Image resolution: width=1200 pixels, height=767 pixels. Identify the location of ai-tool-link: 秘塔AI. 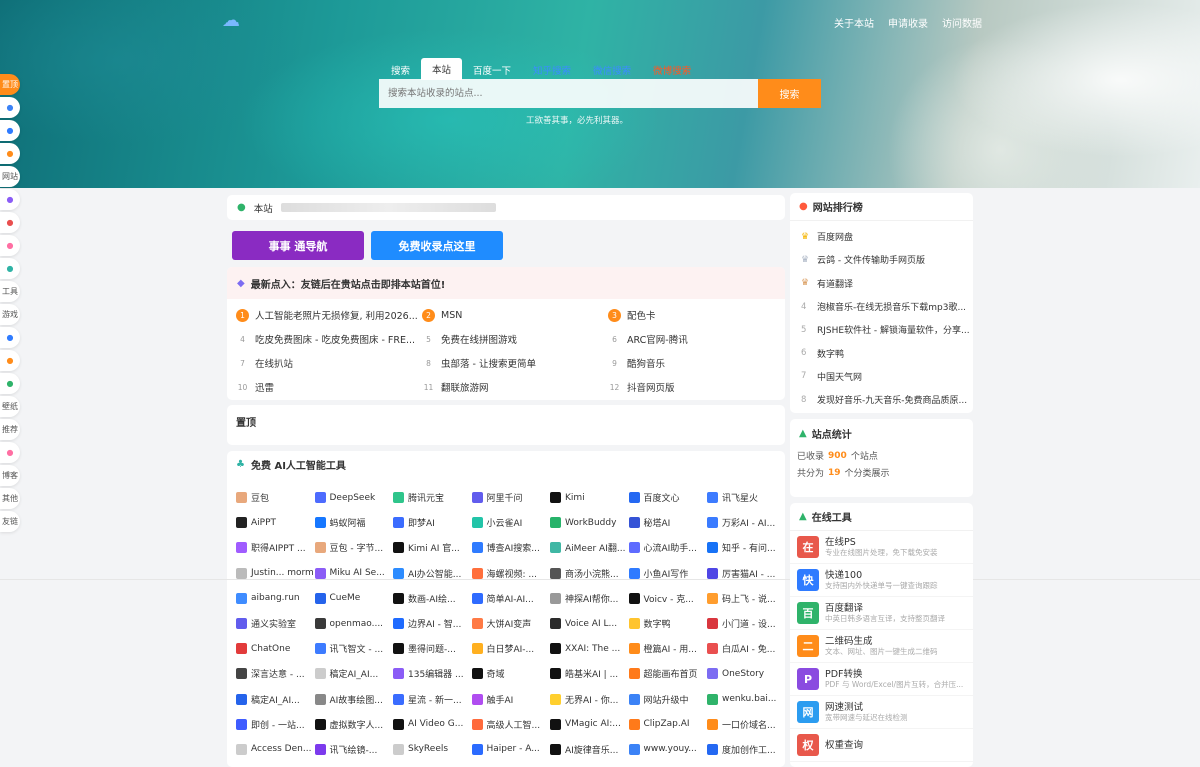
(668, 522).